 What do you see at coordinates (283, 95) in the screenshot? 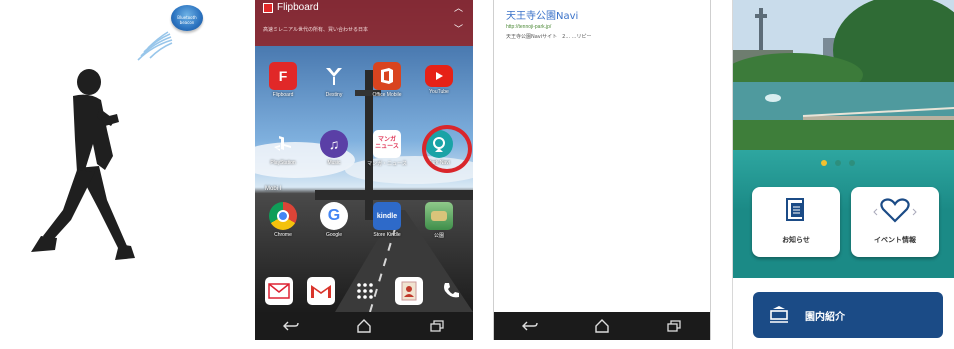
I see `app-label: Flipboard` at bounding box center [283, 95].